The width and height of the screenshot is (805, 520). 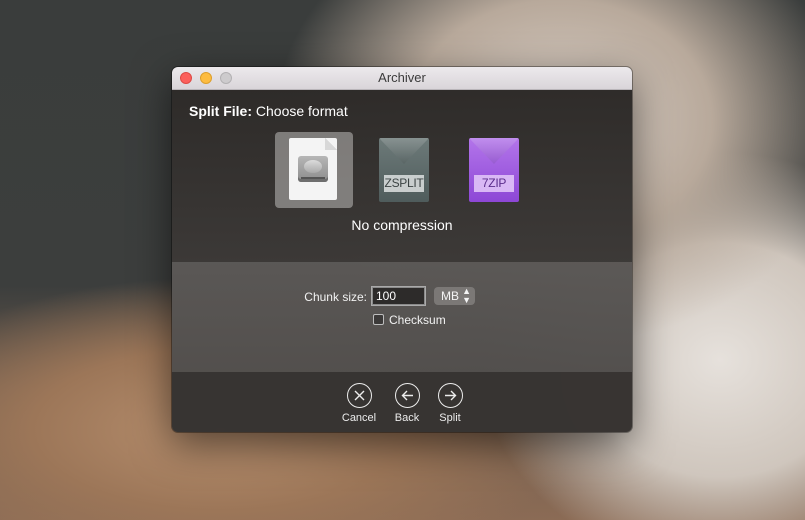 I want to click on 7zip-envelope-icon: 7ZIP, so click(x=494, y=170).